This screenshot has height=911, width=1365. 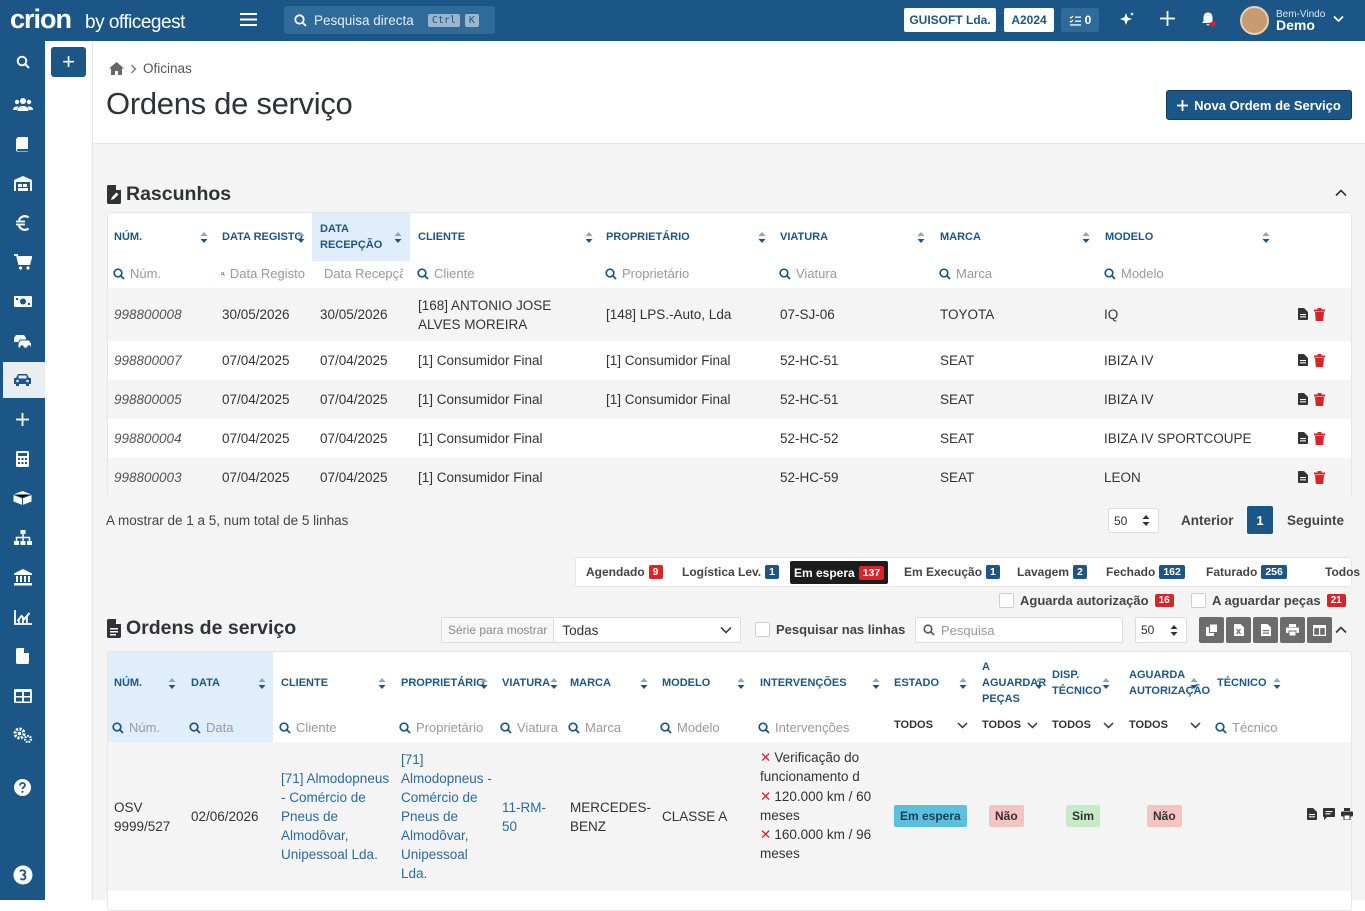 I want to click on aguarda-autorizacao-filter: Aguarda autorização 16, so click(x=1086, y=600).